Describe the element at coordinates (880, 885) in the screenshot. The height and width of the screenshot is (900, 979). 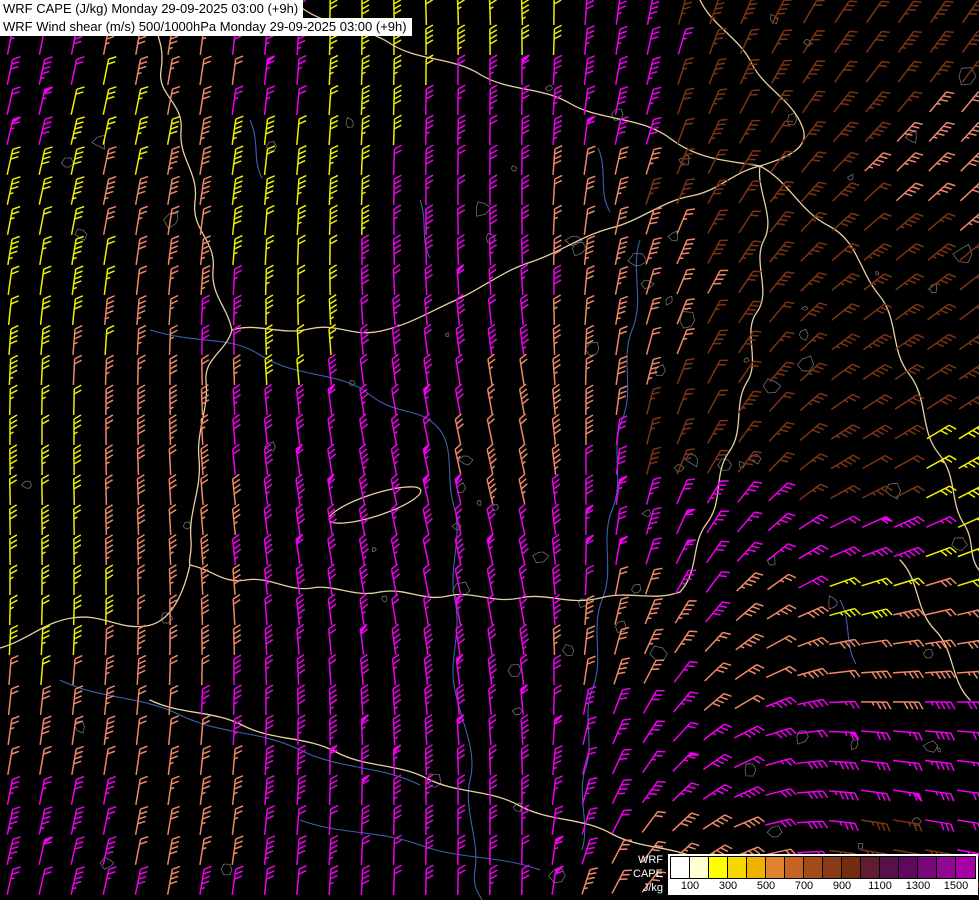
I see `legend-tick-label: 1100` at that location.